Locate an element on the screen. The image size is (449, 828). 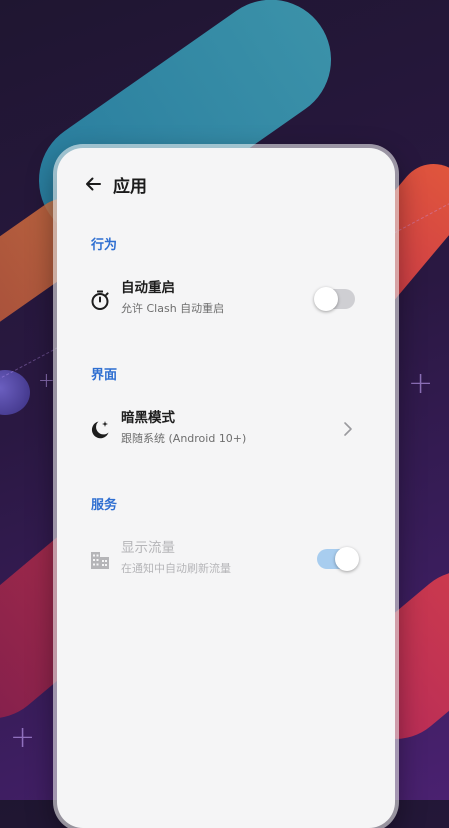
setting-subtitle: 跟随系统 (Android 10+) is located at coordinates (184, 438).